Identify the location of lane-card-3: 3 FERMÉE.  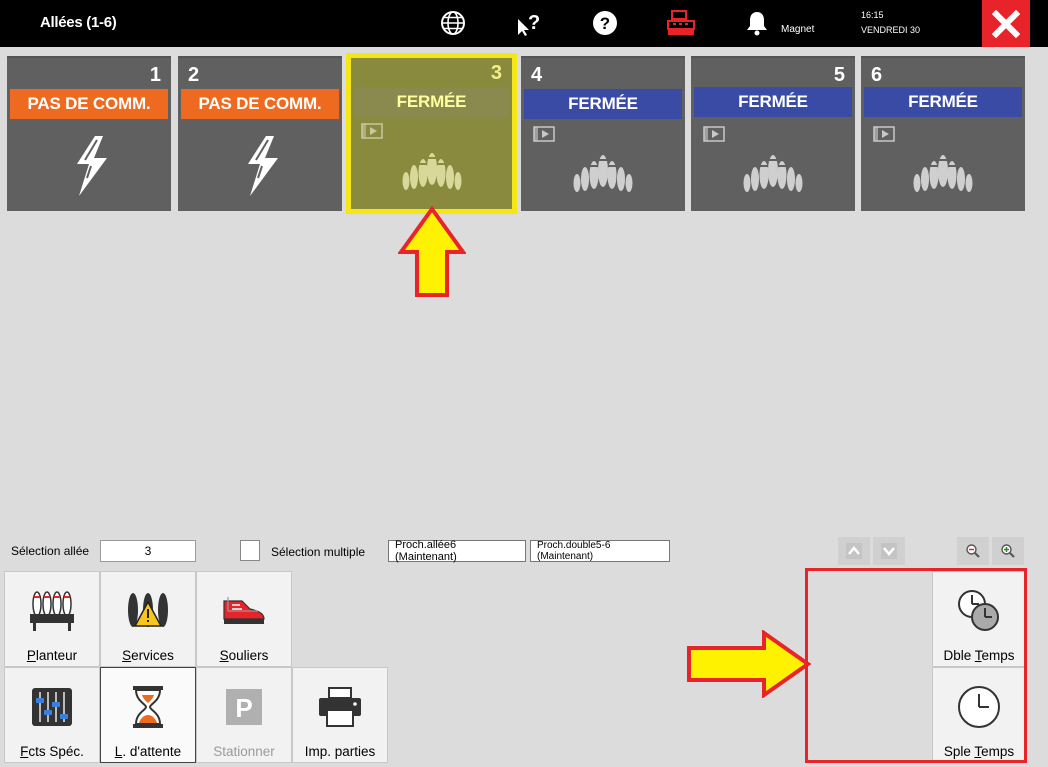
(431, 133).